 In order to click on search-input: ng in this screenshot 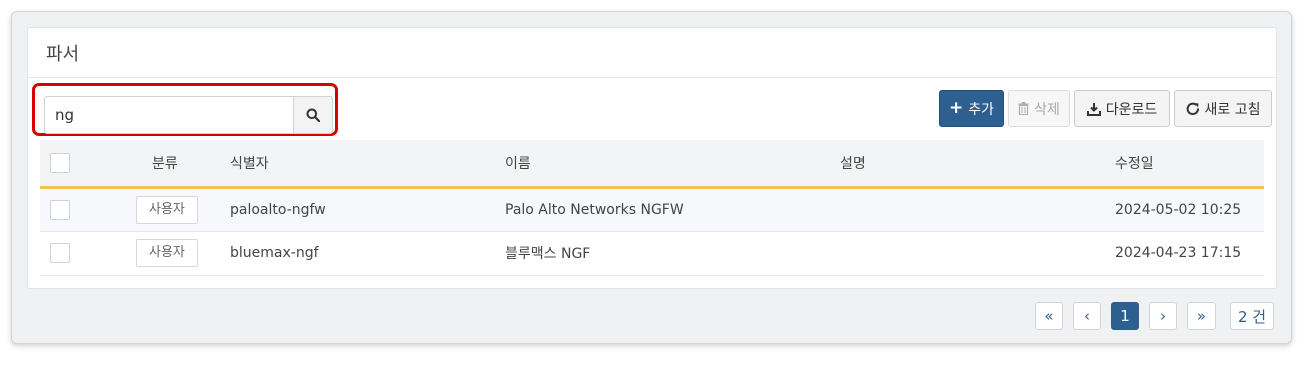, I will do `click(169, 115)`.